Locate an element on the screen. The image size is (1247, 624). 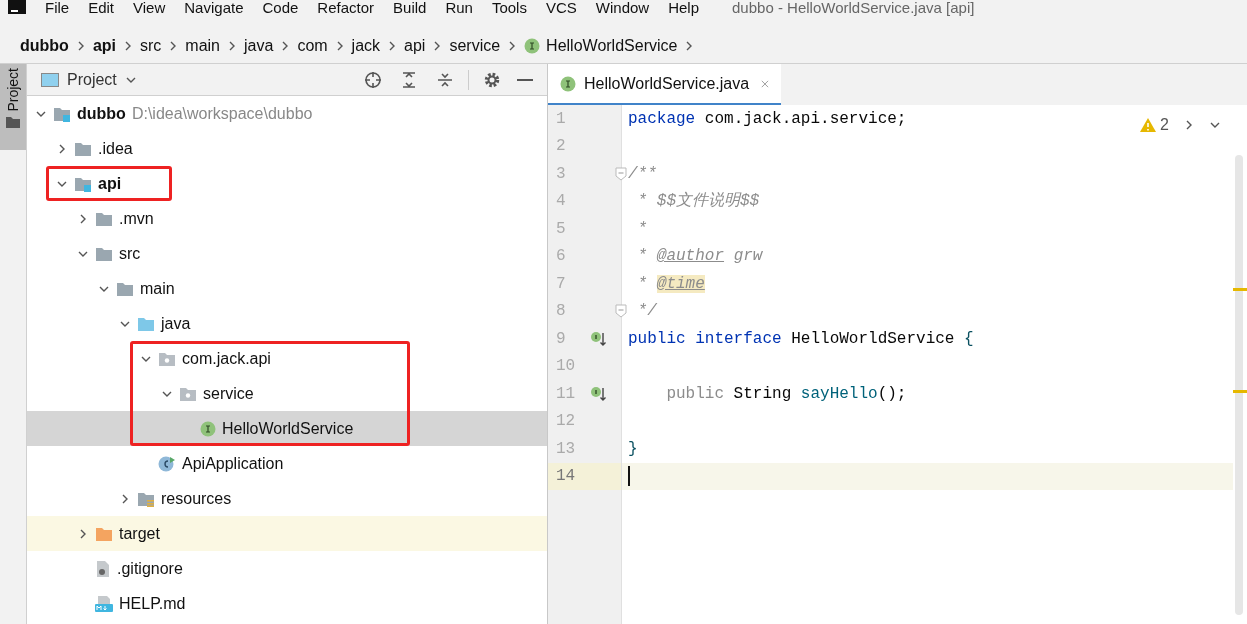
breadcrumb: src is located at coordinates (151, 45).